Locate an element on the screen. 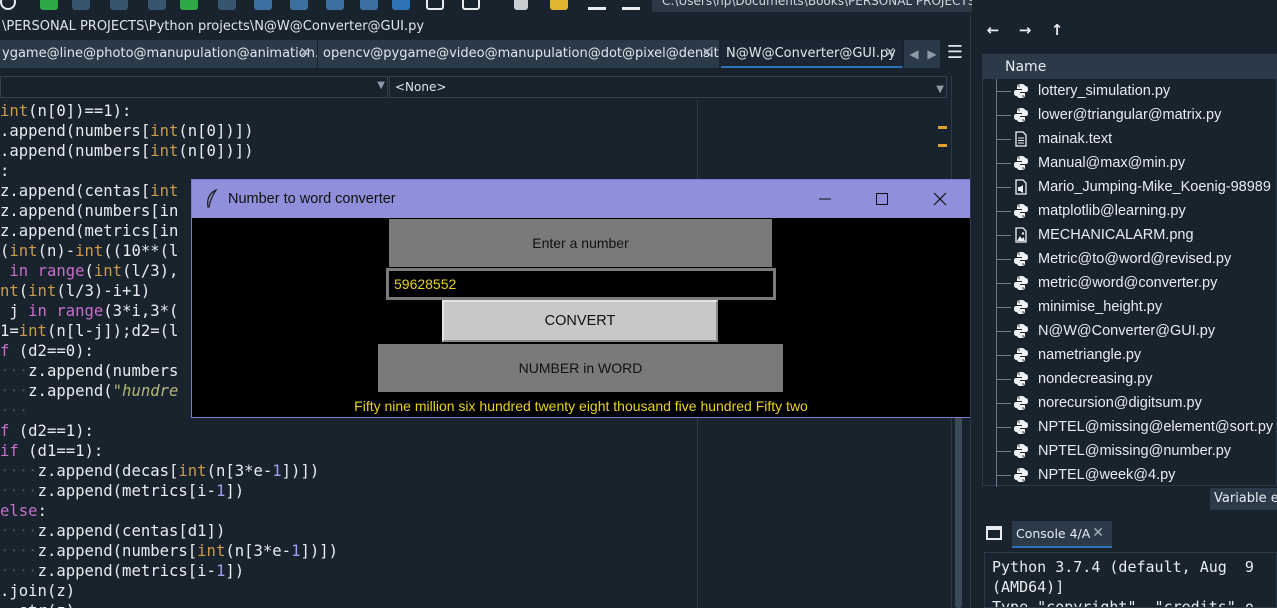 Image resolution: width=1277 pixels, height=608 pixels. file-item: Mario_Jumping-Mike_Koenig-98989 is located at coordinates (1129, 187).